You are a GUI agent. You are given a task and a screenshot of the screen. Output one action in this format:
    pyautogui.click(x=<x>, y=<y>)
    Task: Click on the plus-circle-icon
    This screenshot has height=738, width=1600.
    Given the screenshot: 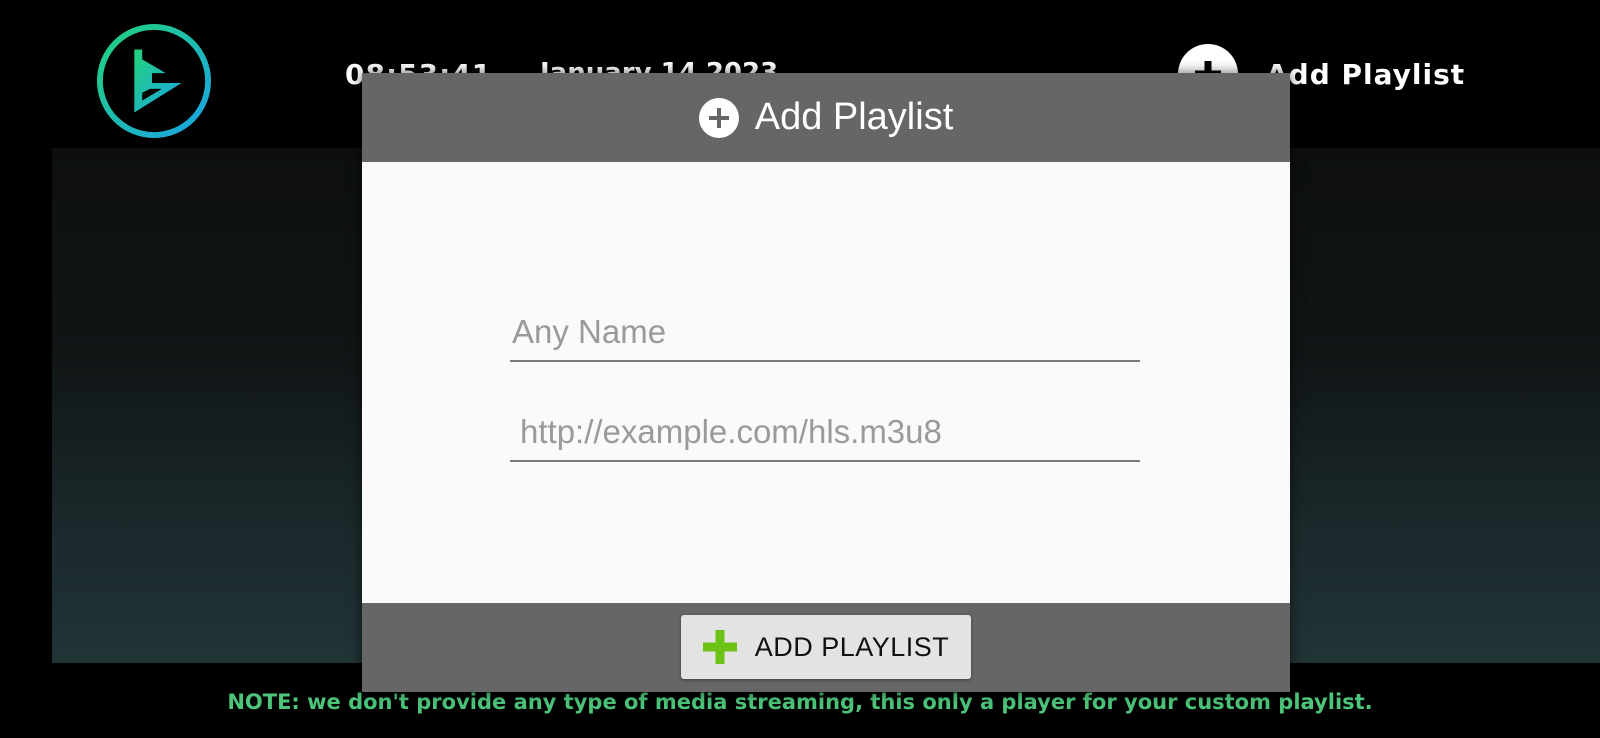 What is the action you would take?
    pyautogui.click(x=718, y=117)
    